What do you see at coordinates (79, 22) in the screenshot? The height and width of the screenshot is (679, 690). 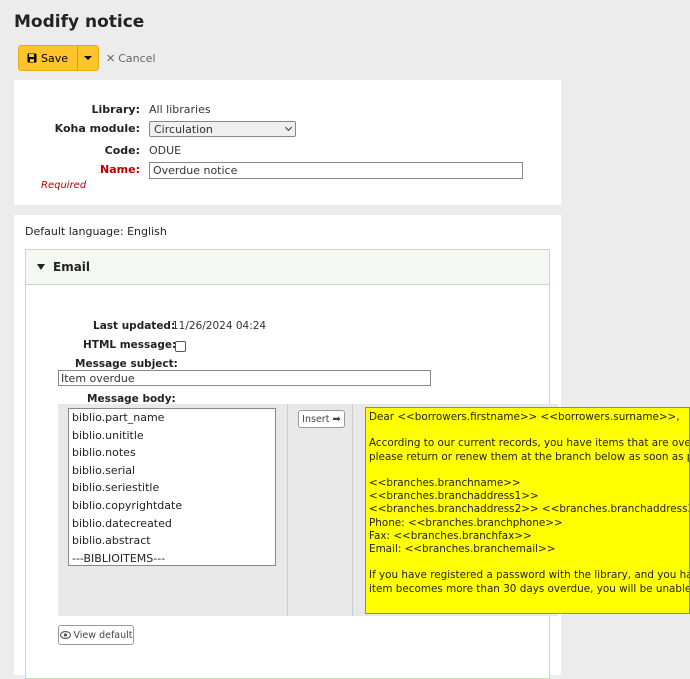 I see `page-title: Modify notice` at bounding box center [79, 22].